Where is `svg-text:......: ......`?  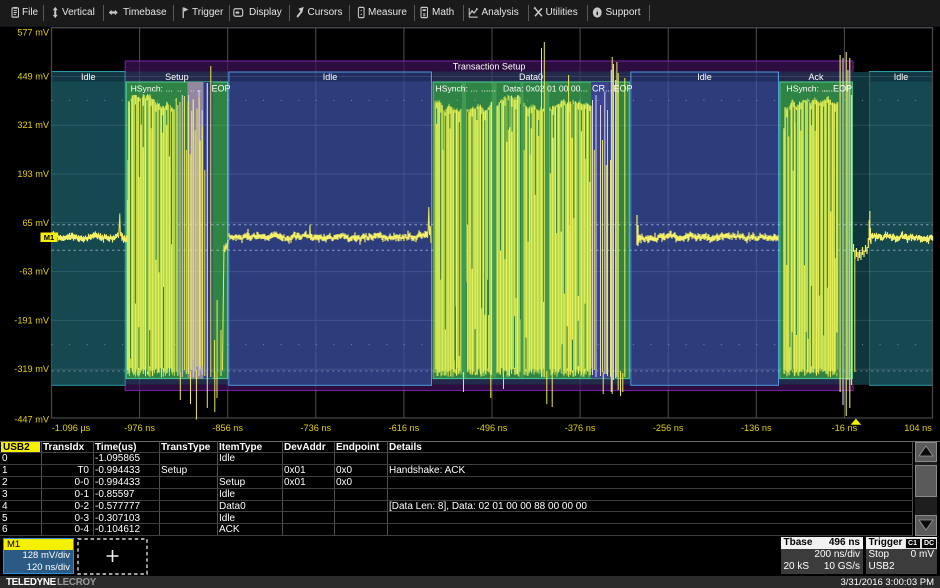
svg-text:......: ...... is located at coordinates (488, 89).